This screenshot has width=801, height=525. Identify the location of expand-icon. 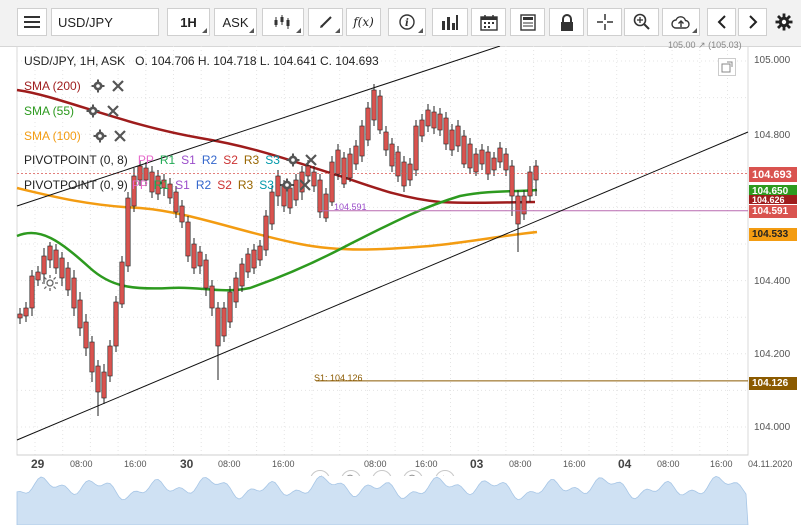
(727, 67).